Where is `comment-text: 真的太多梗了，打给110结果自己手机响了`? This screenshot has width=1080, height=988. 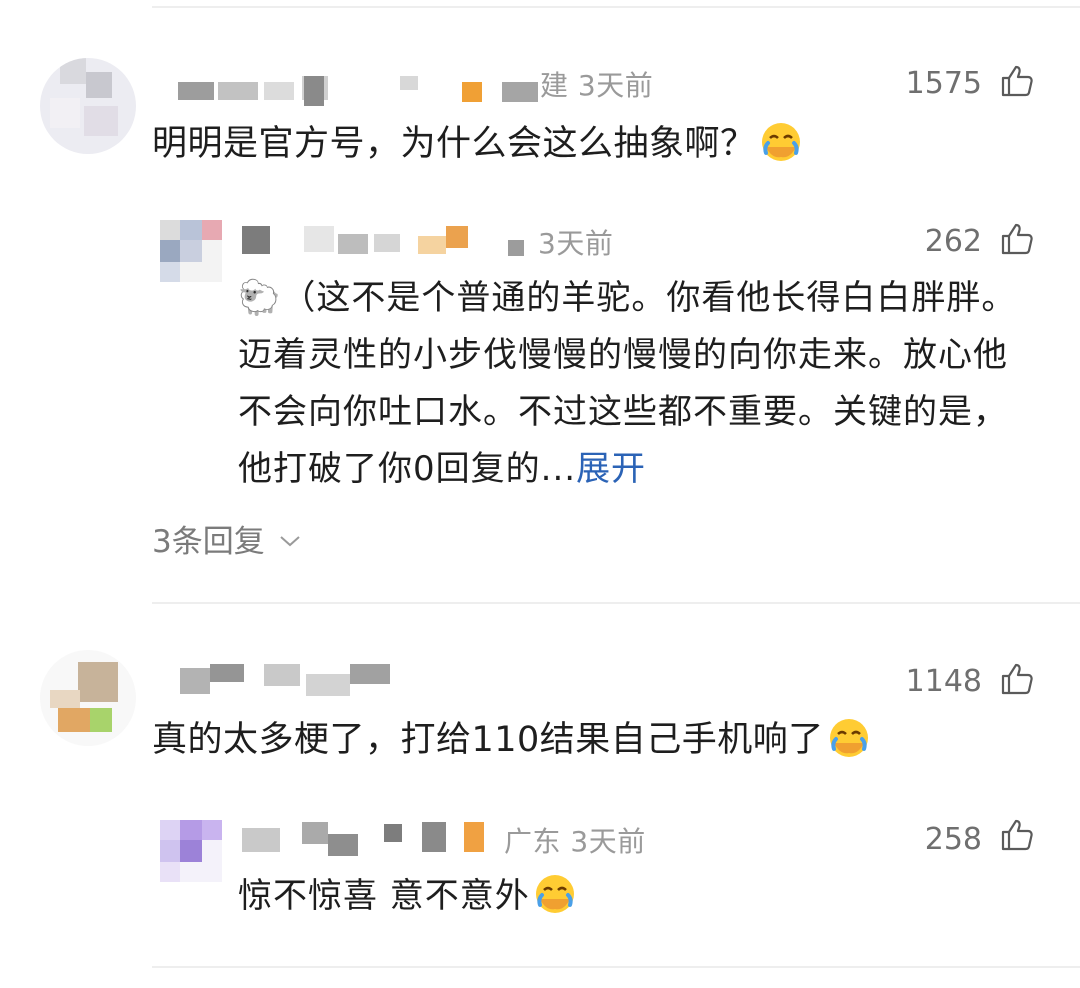
comment-text: 真的太多梗了，打给110结果自己手机响了 is located at coordinates (511, 740).